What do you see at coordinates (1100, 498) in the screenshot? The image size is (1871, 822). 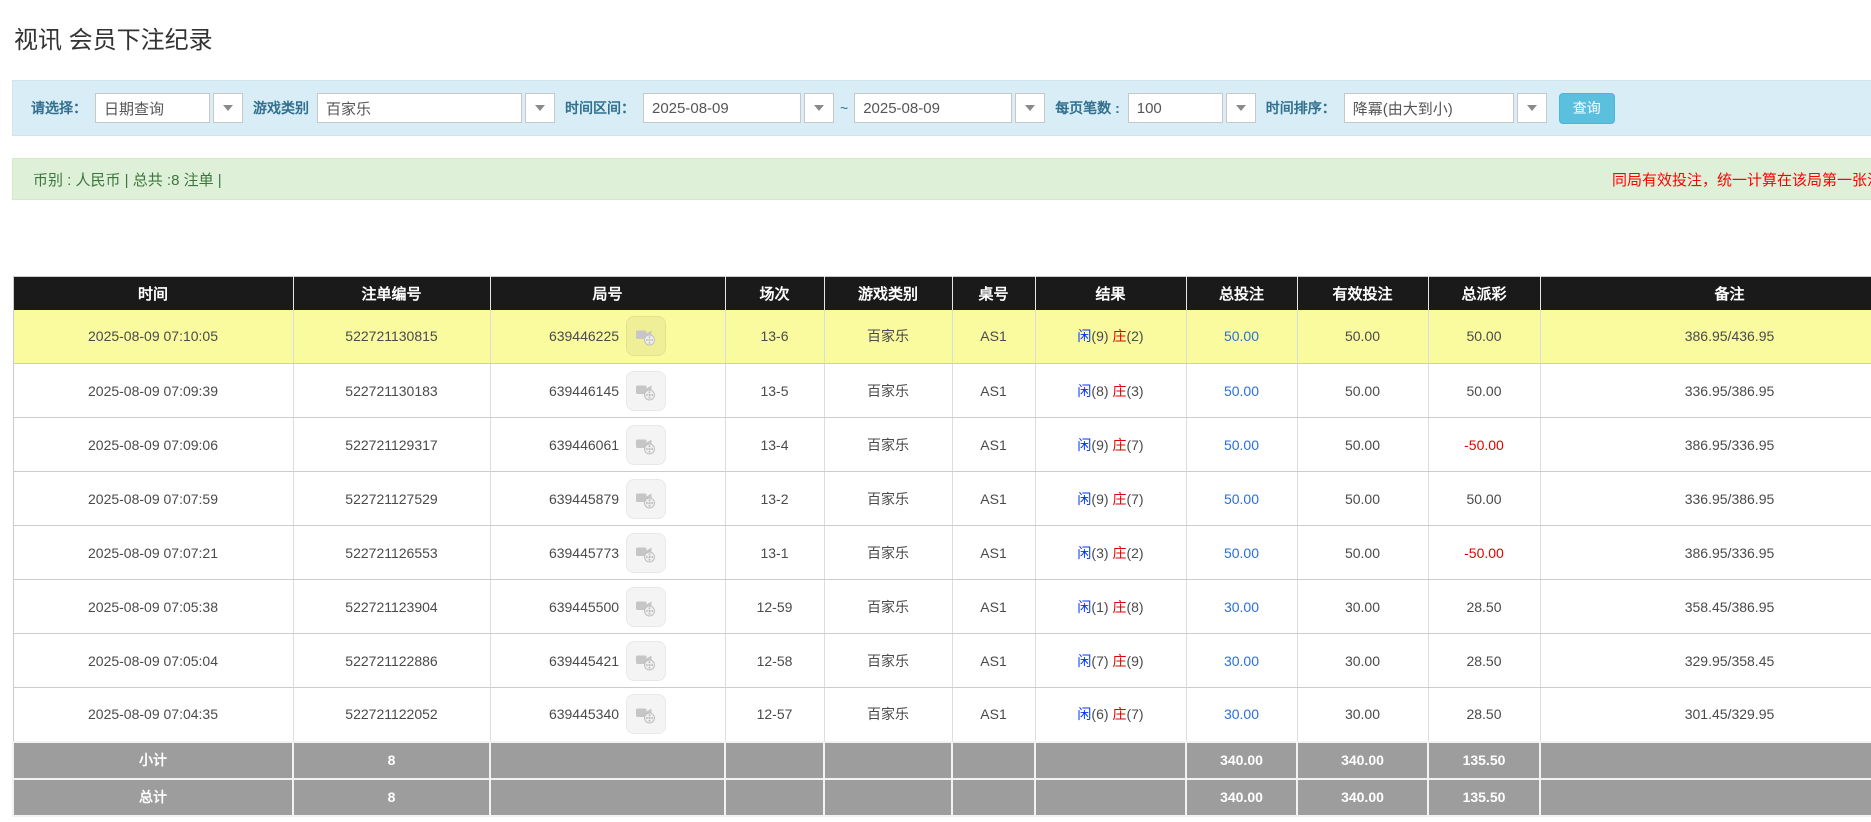 I see `result-player-score: (9)` at bounding box center [1100, 498].